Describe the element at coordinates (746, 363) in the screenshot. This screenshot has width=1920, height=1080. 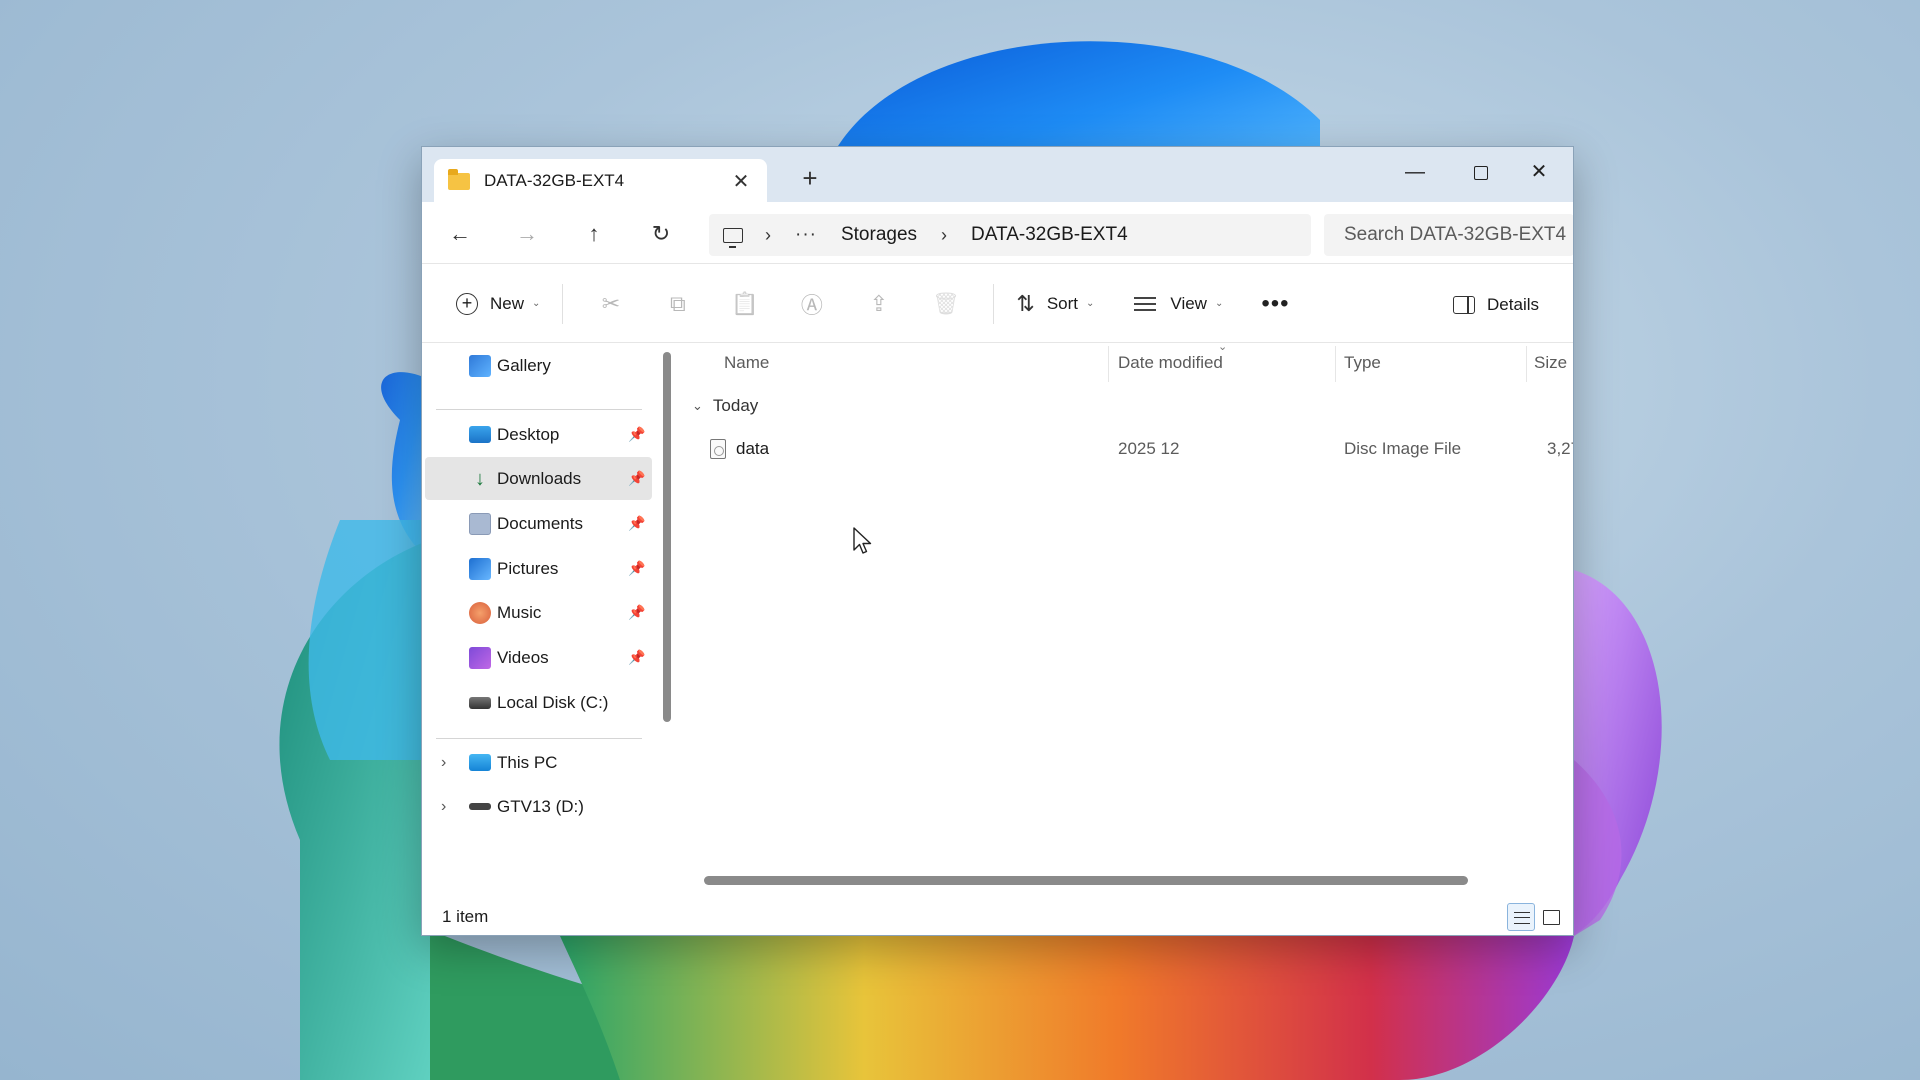
I see `column-header-name: Name` at that location.